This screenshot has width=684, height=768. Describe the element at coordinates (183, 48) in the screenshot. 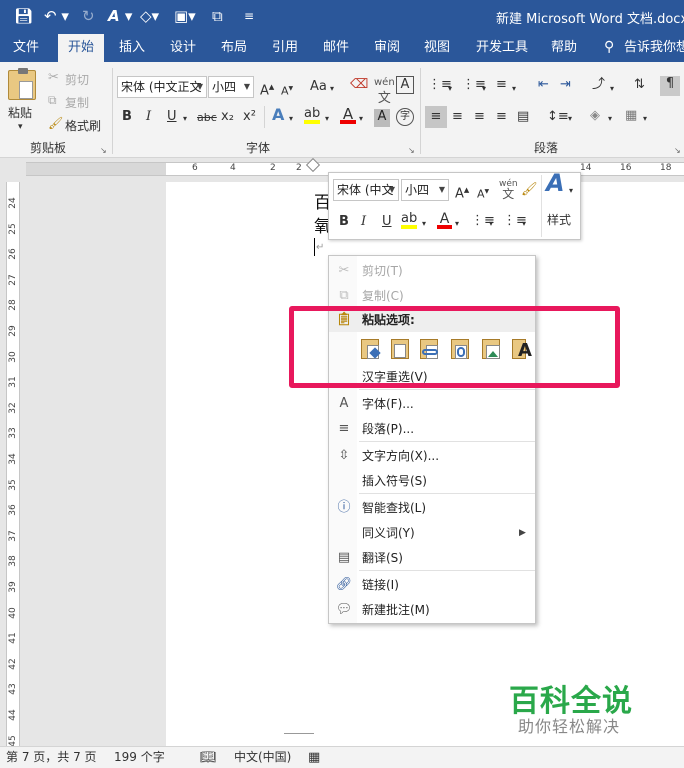

I see `tab-design: 设计` at that location.